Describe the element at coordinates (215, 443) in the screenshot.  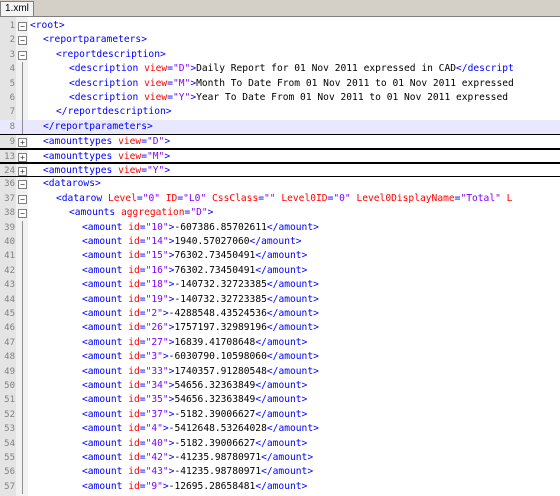
I see `token: -5182.39006627` at that location.